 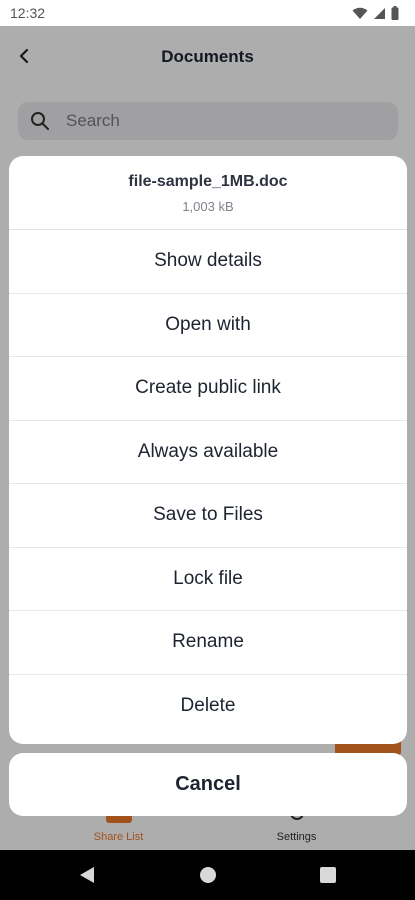 What do you see at coordinates (360, 13) in the screenshot?
I see `wifi-icon` at bounding box center [360, 13].